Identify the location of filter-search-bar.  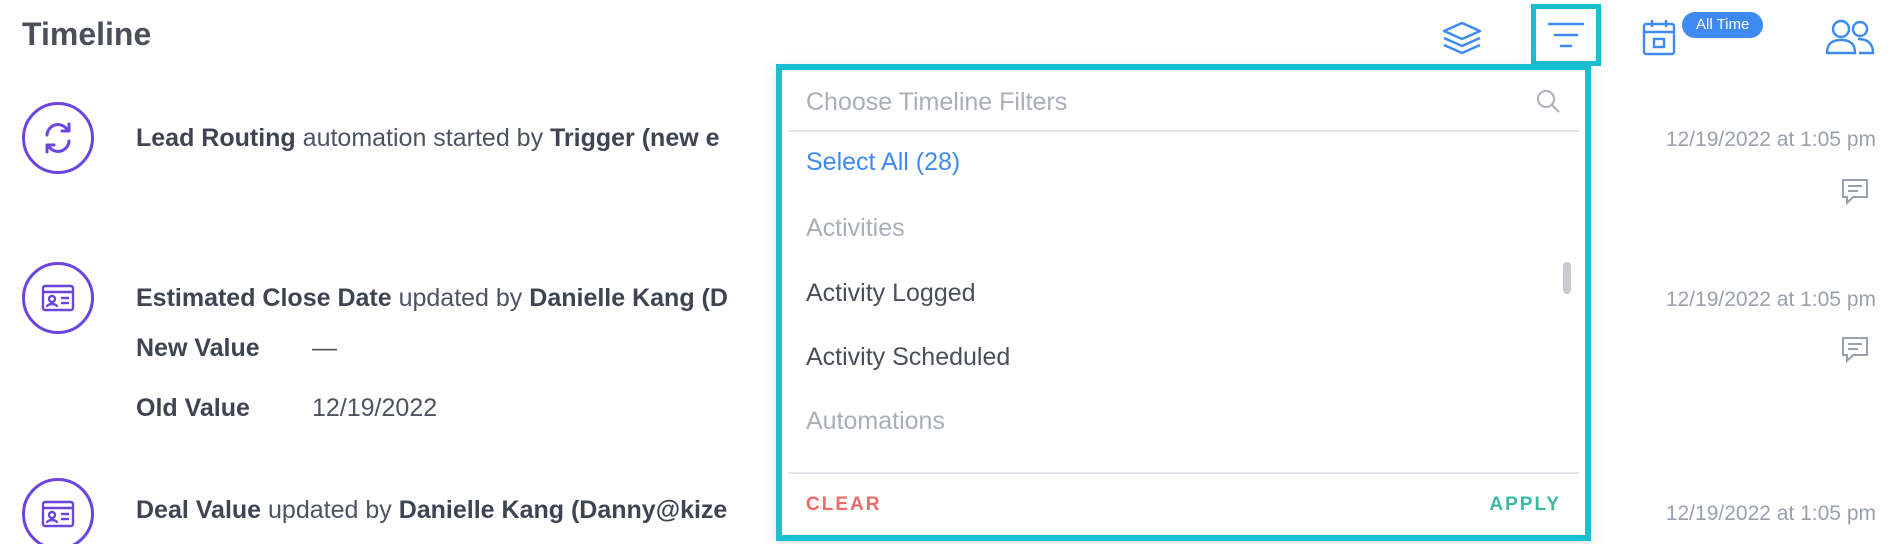
(1183, 102).